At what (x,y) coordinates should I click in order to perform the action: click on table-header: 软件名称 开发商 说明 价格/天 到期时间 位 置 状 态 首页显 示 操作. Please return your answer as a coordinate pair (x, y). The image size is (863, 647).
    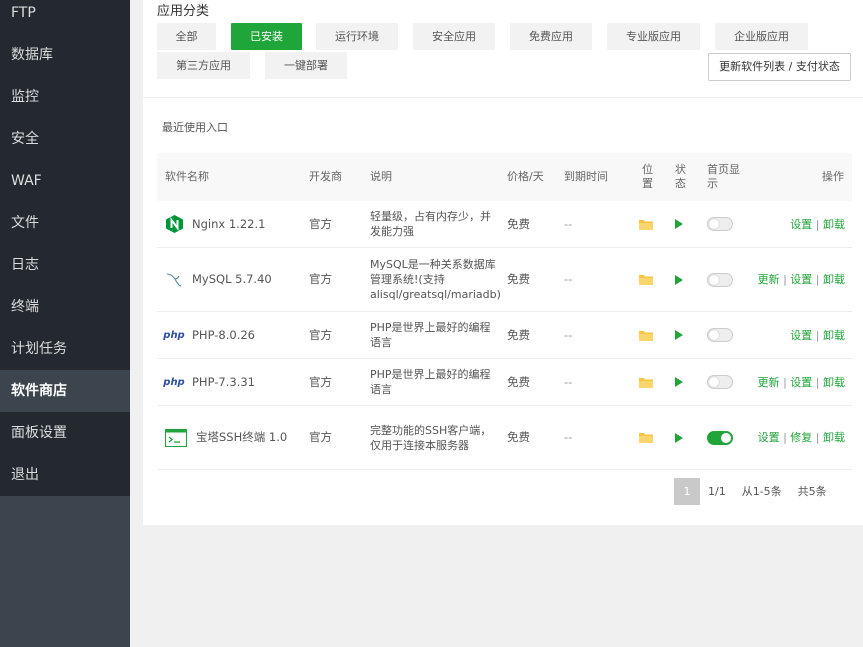
    Looking at the image, I should click on (504, 177).